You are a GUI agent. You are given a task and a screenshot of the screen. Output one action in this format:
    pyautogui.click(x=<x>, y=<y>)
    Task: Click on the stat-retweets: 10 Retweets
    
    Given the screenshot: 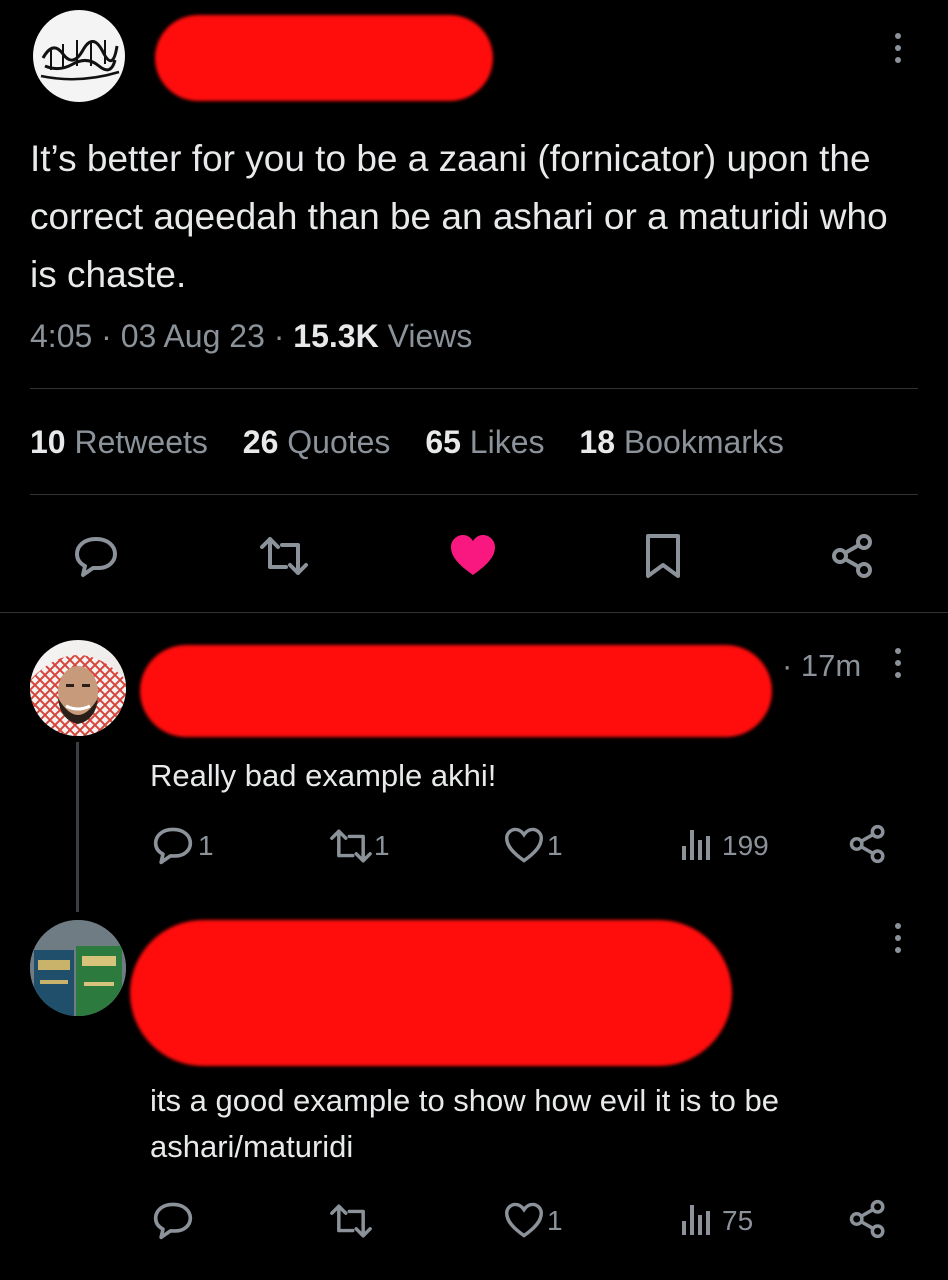 What is the action you would take?
    pyautogui.click(x=119, y=442)
    